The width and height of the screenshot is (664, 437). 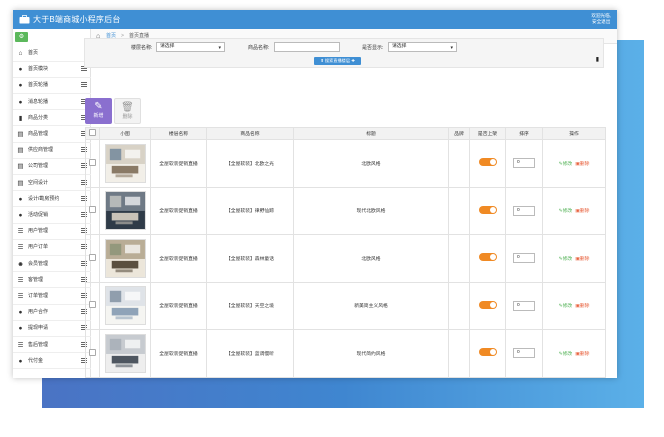 What do you see at coordinates (52, 200) in the screenshot?
I see `sidebar-item: ● 设计/勘房预约` at bounding box center [52, 200].